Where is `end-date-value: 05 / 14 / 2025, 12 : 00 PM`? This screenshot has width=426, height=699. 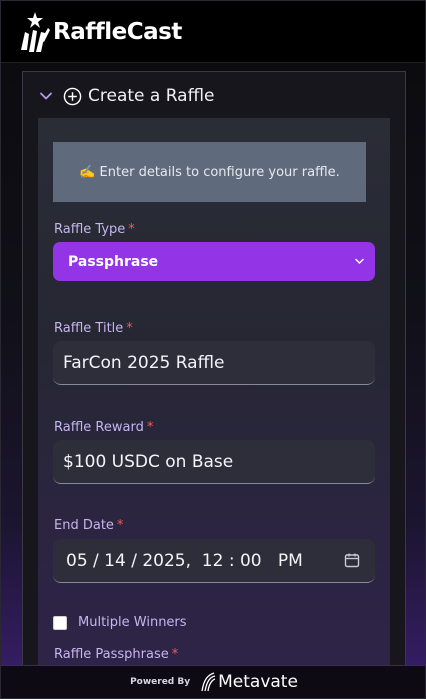
end-date-value: 05 / 14 / 2025, 12 : 00 PM is located at coordinates (184, 560).